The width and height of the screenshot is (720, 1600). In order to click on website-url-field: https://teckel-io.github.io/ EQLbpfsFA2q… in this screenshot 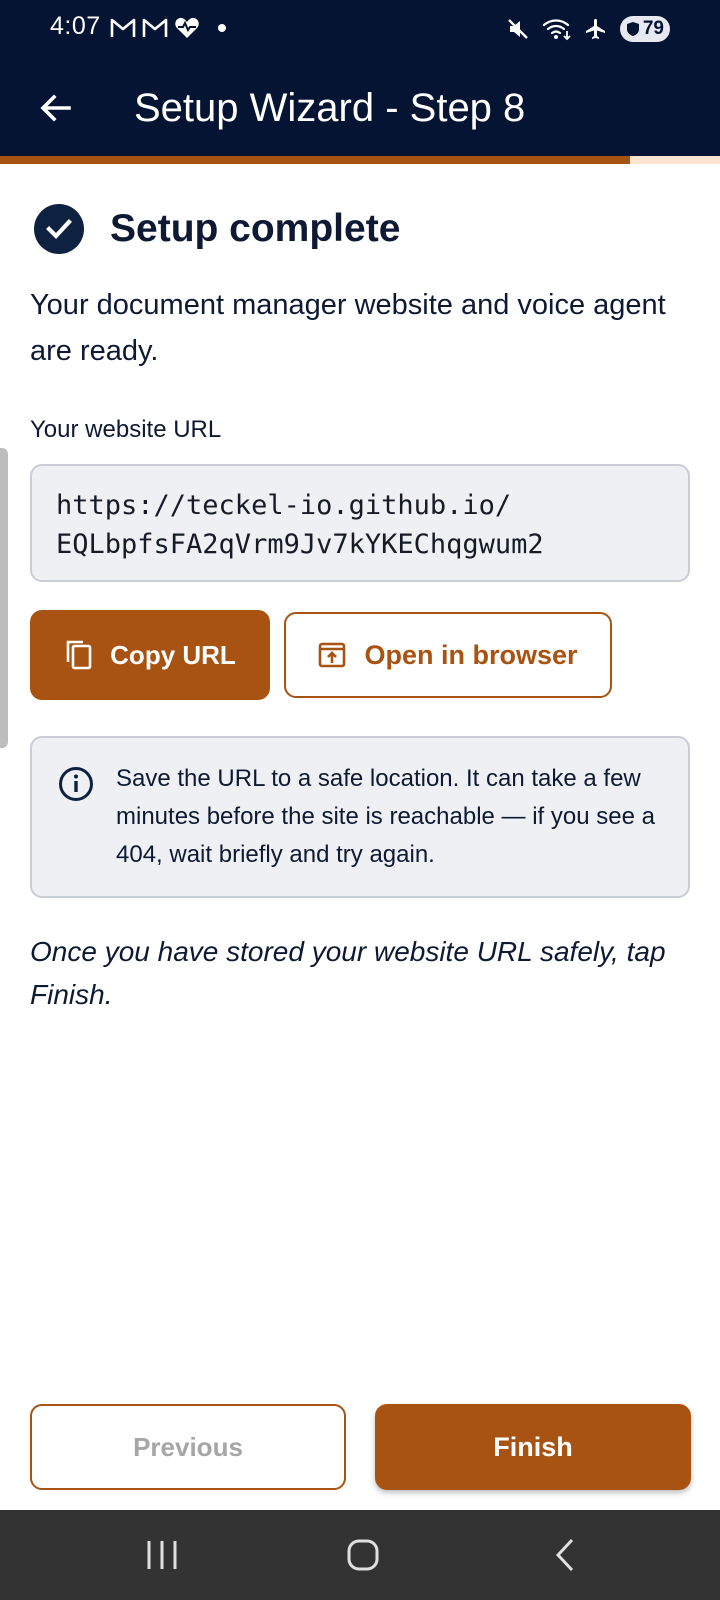, I will do `click(360, 523)`.